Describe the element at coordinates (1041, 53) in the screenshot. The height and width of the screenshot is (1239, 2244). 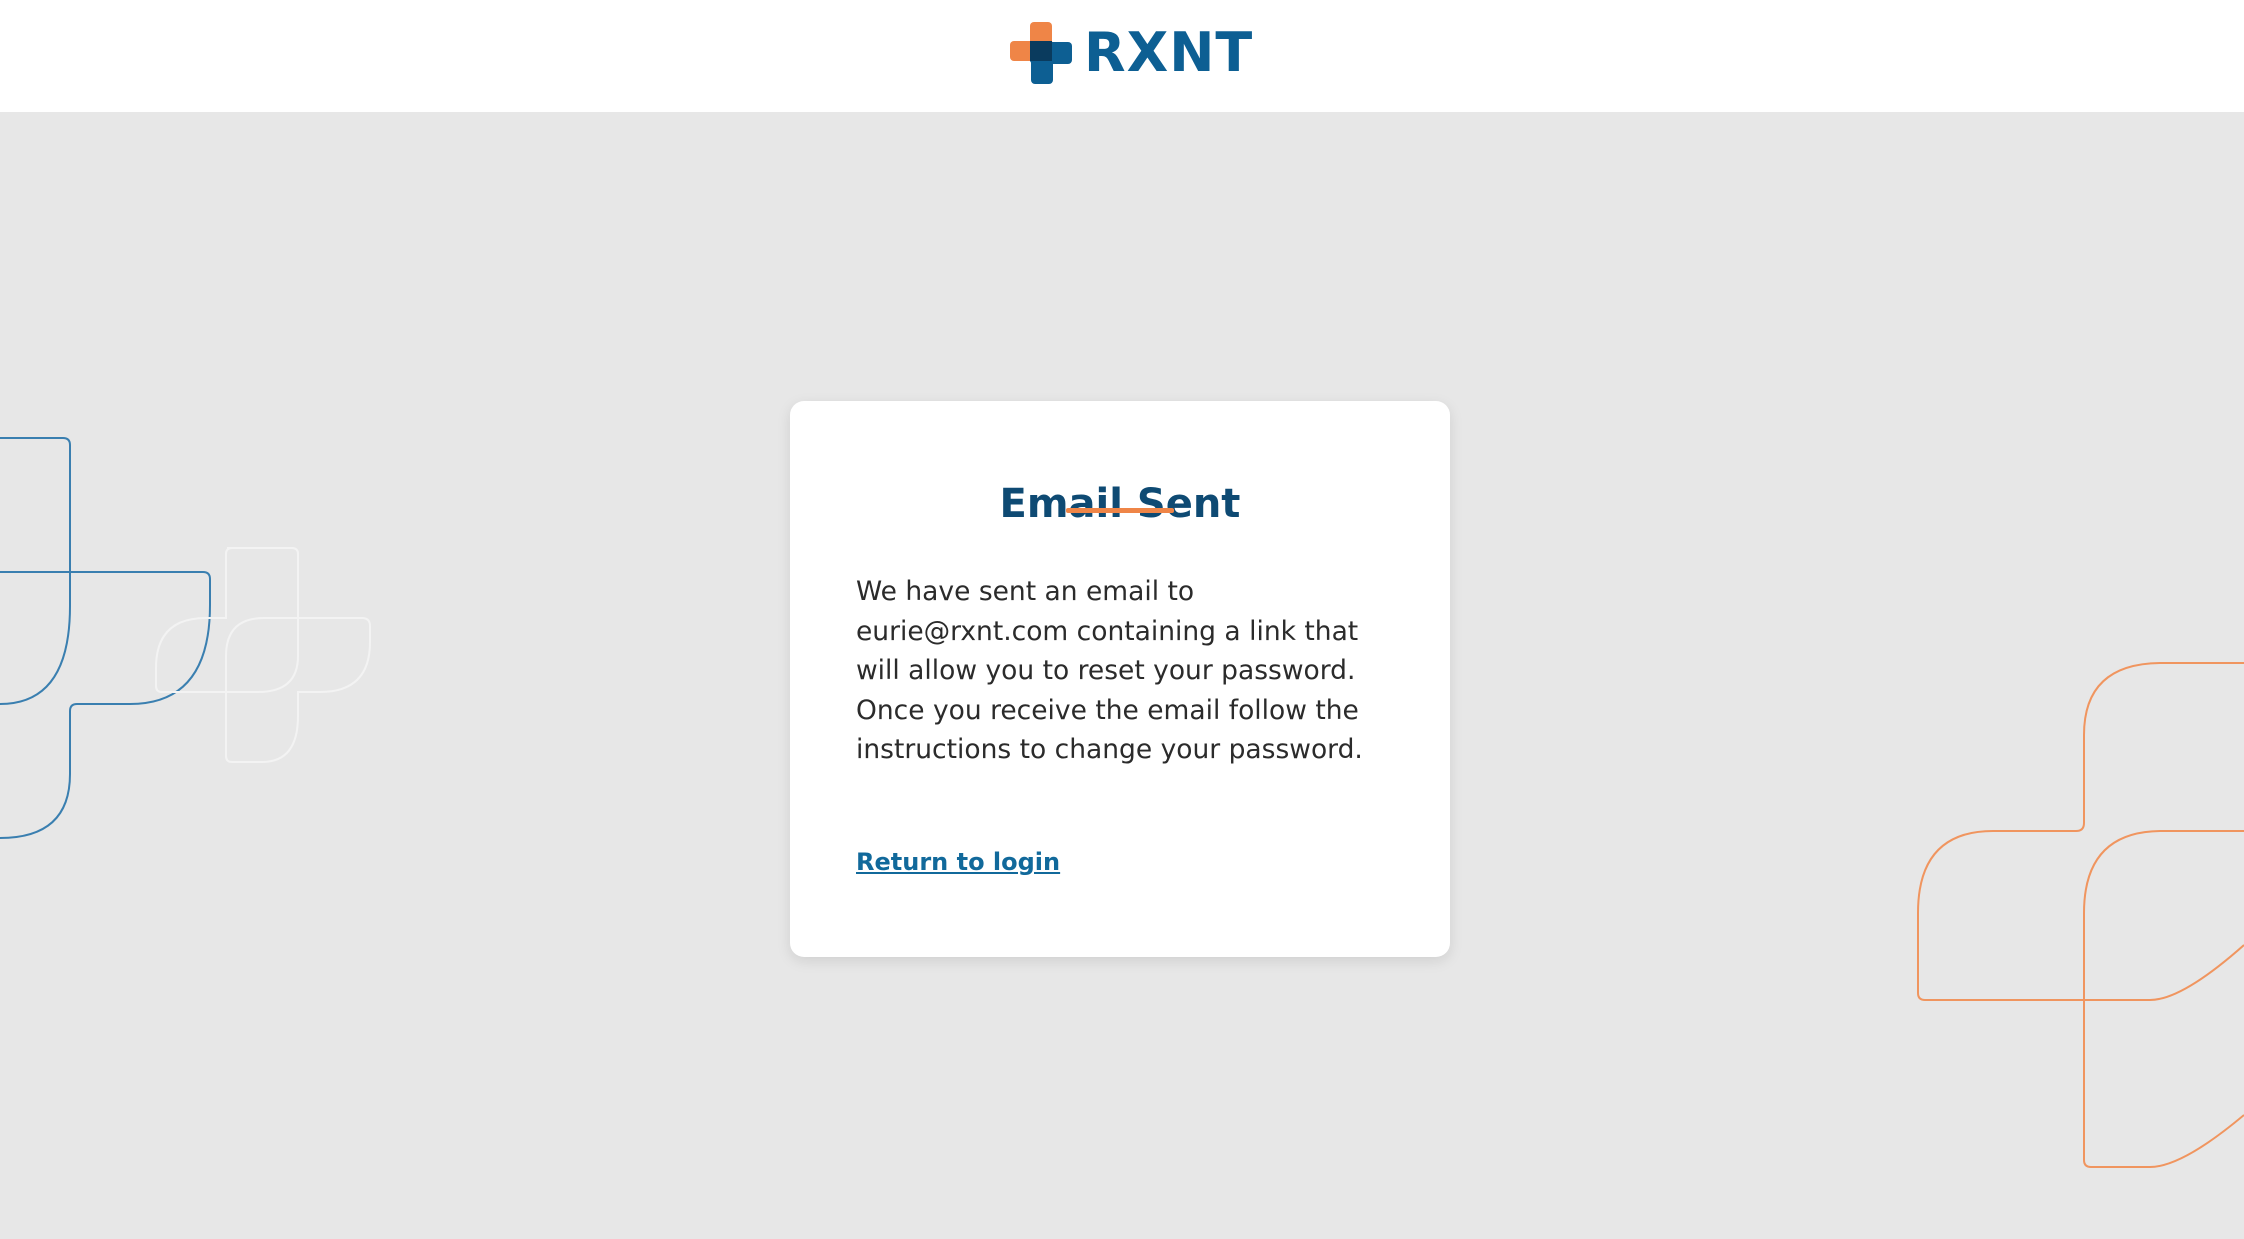
I see `rxnt-cross-logo-icon` at that location.